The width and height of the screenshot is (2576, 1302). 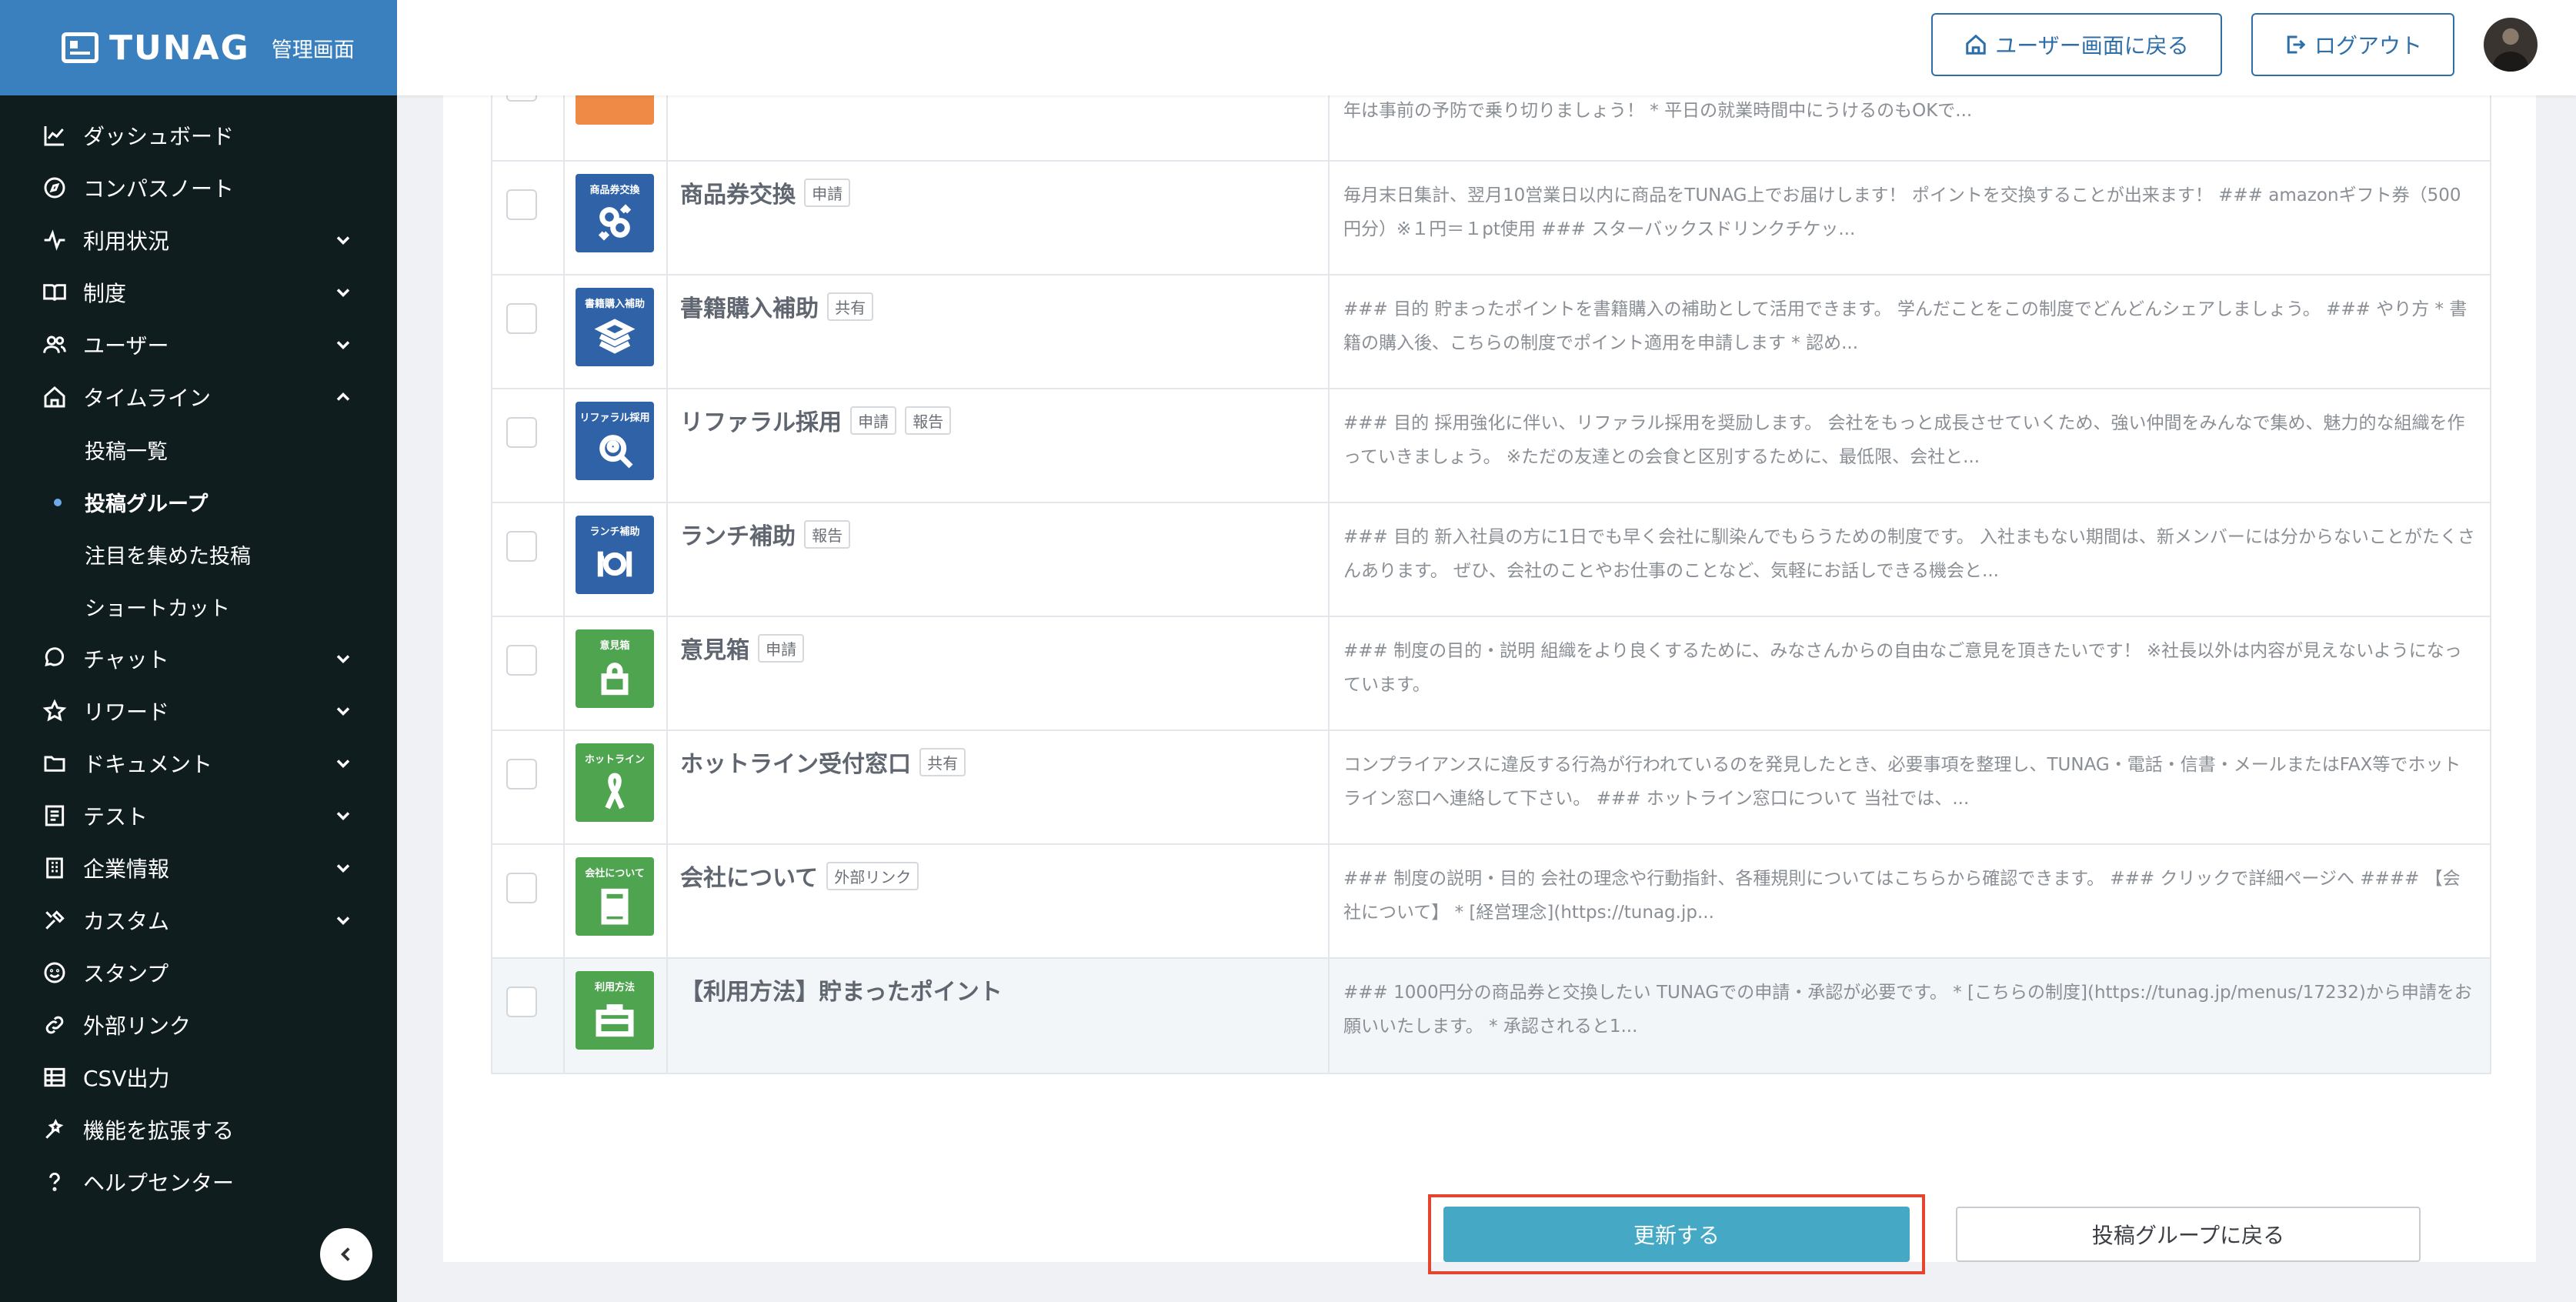 What do you see at coordinates (198, 1077) in the screenshot?
I see `sidebar-item-csv-export: CSV出力` at bounding box center [198, 1077].